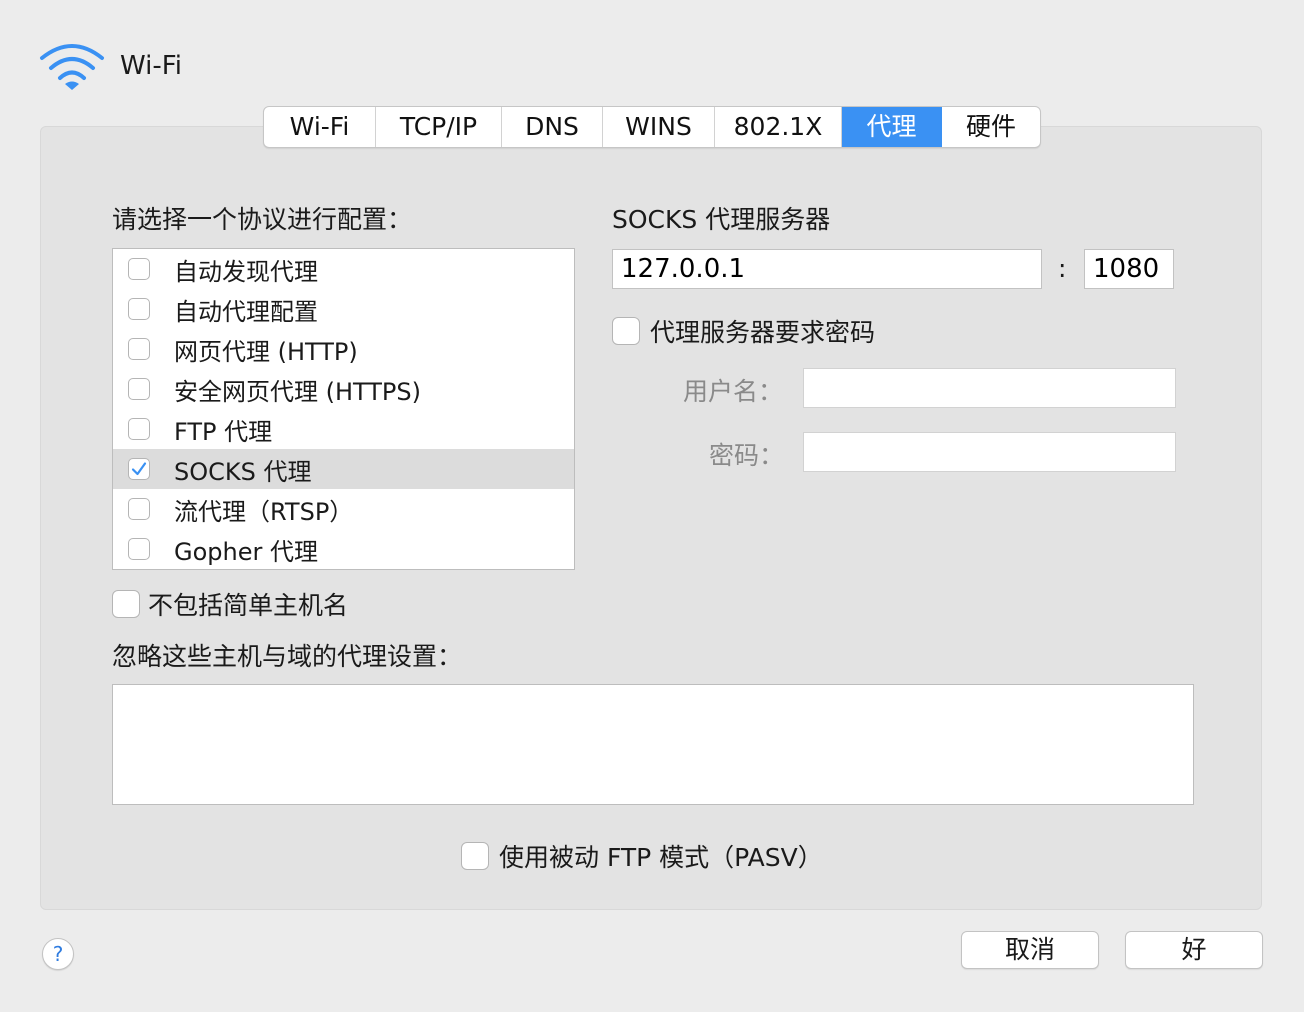 This screenshot has height=1012, width=1304. Describe the element at coordinates (343, 469) in the screenshot. I see `protocol-item-socks: SOCKS 代理` at that location.